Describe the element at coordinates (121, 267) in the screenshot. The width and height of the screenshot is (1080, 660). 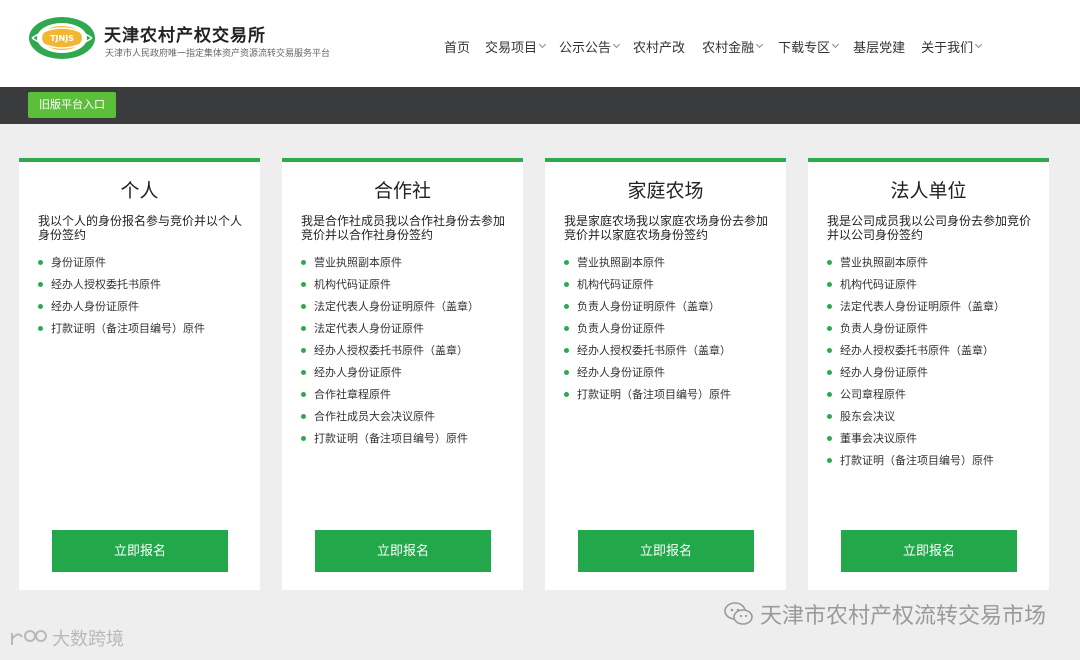
I see `list-item: 身份证原件` at that location.